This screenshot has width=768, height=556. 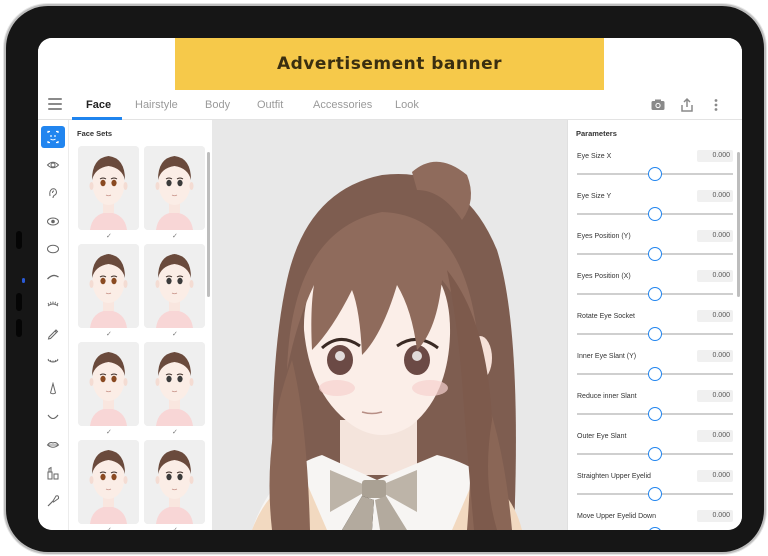 What do you see at coordinates (606, 316) in the screenshot?
I see `parameter-label: Rotate Eye Socket` at bounding box center [606, 316].